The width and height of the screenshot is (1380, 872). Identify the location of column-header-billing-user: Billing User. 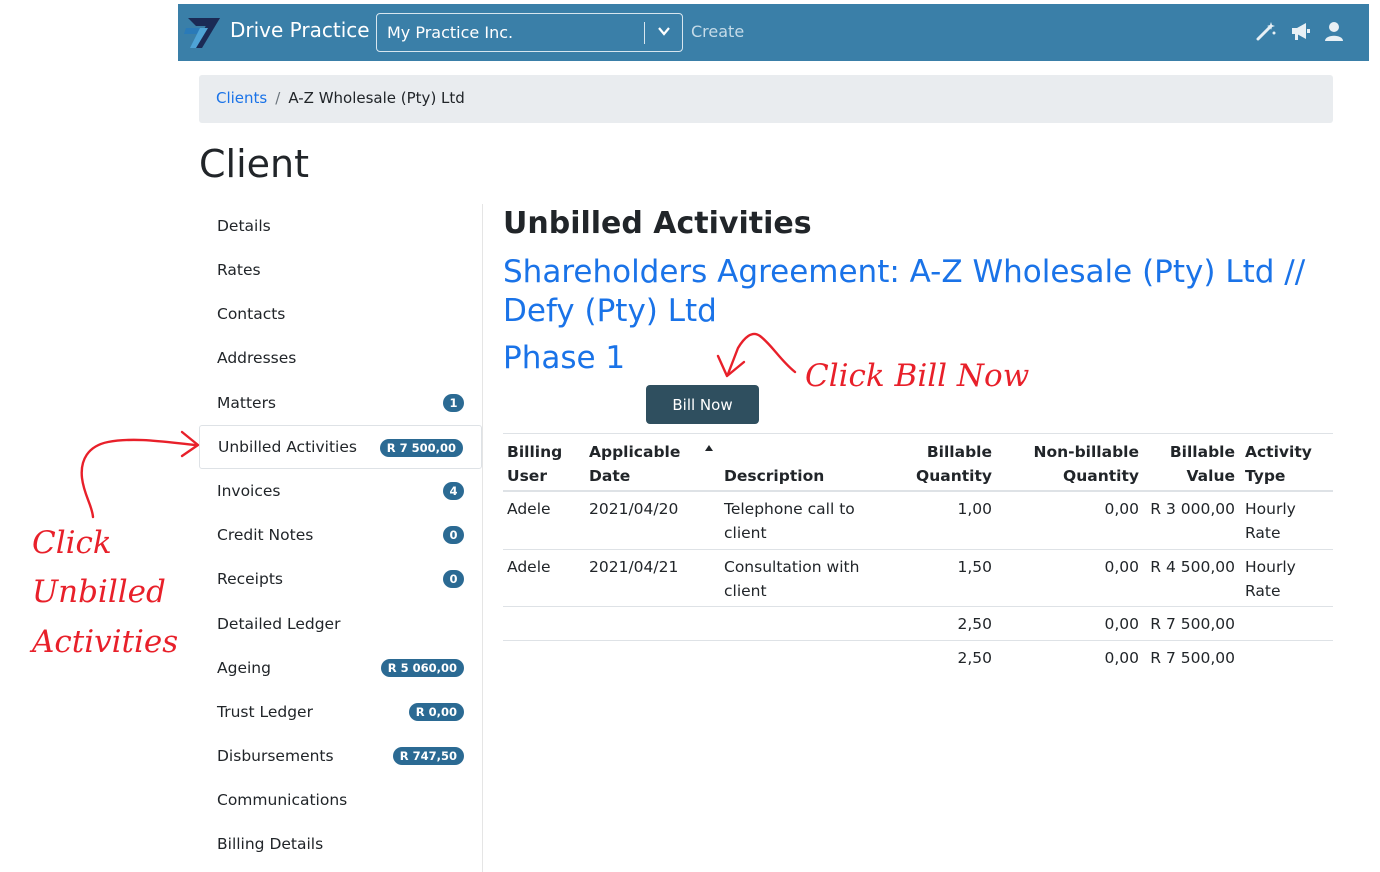
(534, 464).